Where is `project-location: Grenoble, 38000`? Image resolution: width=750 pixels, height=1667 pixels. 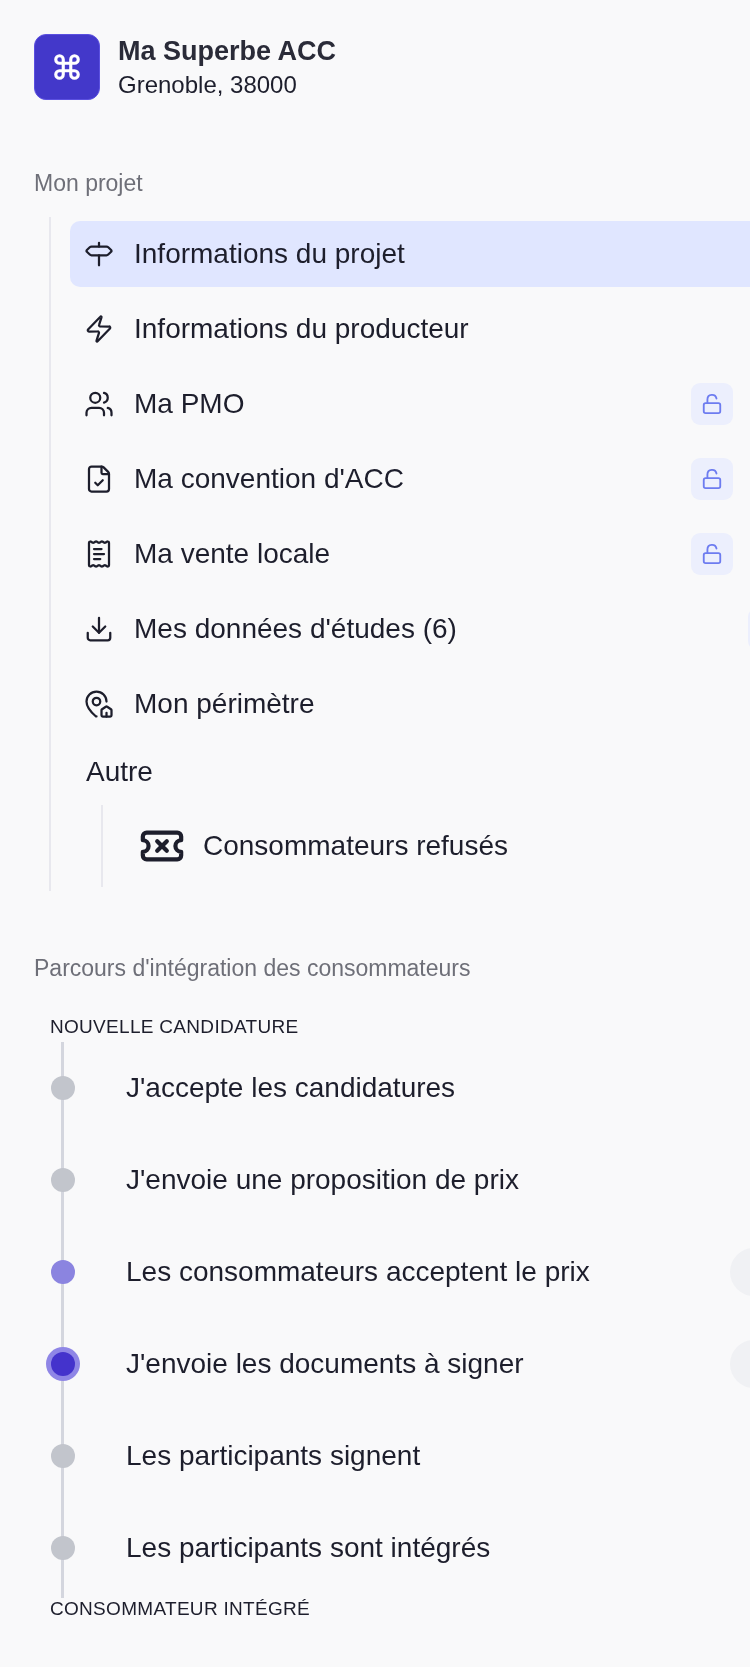
project-location: Grenoble, 38000 is located at coordinates (208, 84).